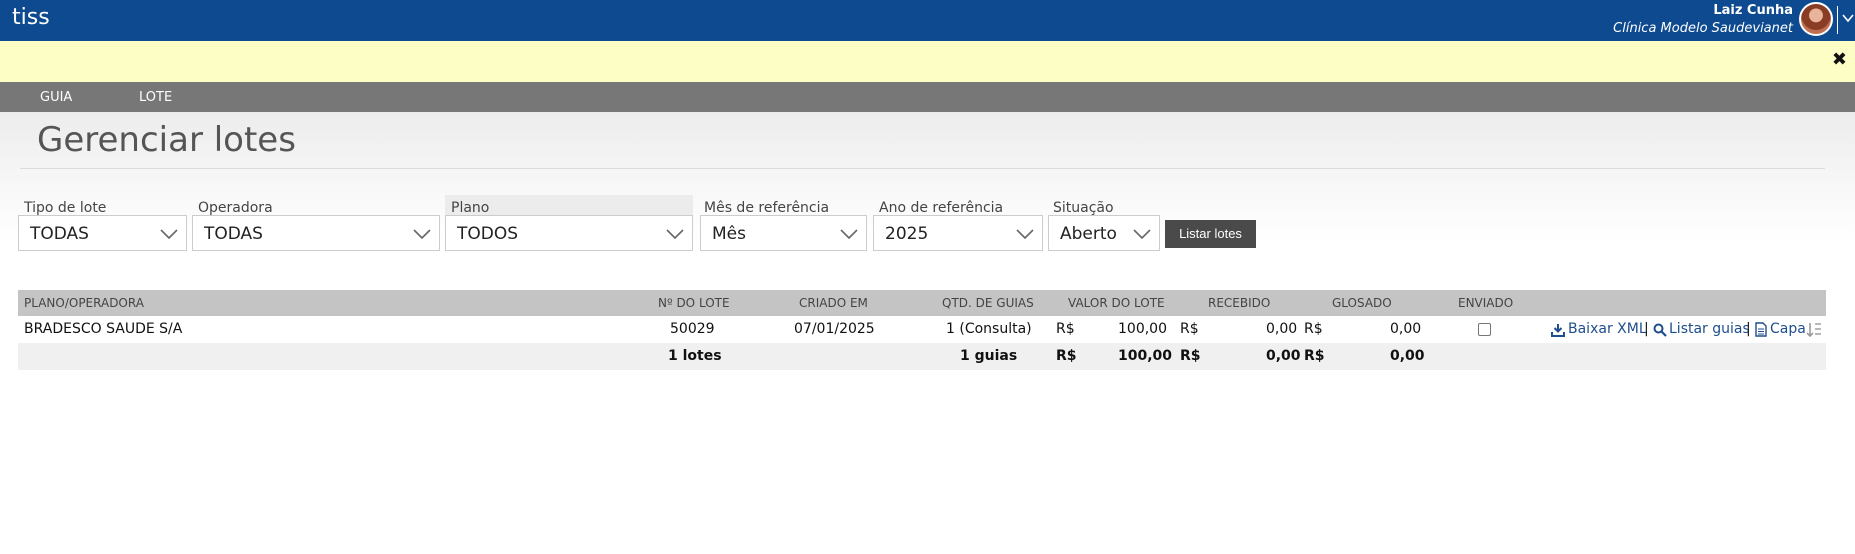 The height and width of the screenshot is (554, 1855). I want to click on criado-em-cell: 07/01/2025, so click(834, 329).